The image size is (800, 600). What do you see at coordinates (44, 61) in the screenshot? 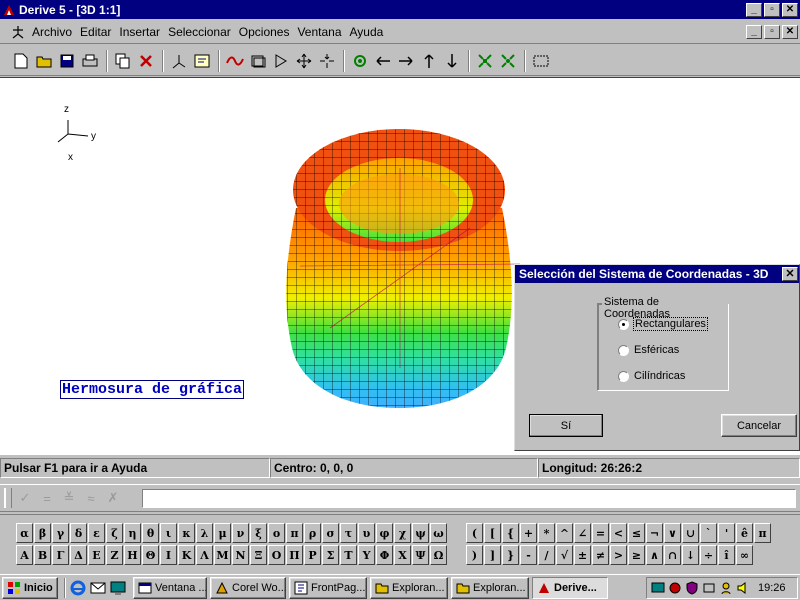
I see `open-folder-icon` at bounding box center [44, 61].